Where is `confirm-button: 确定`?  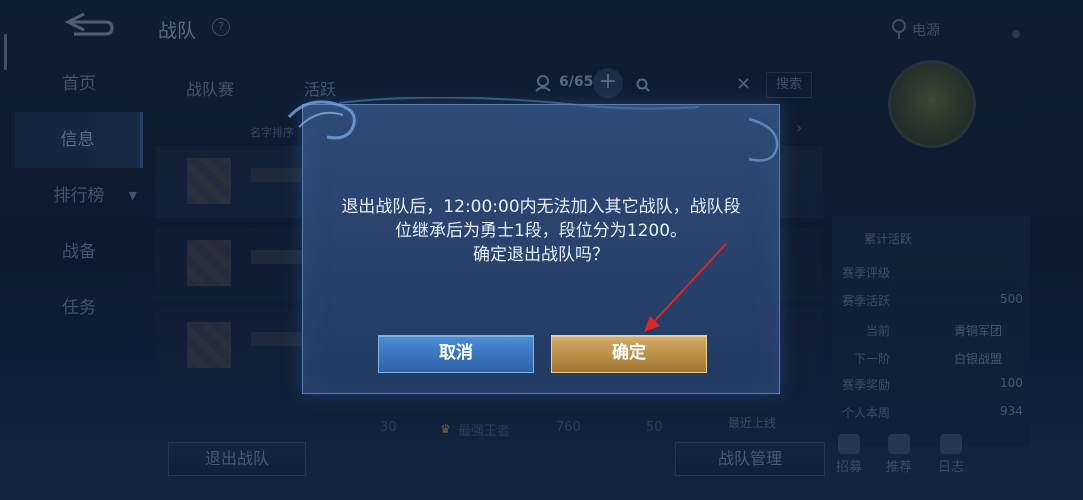 confirm-button: 确定 is located at coordinates (629, 354).